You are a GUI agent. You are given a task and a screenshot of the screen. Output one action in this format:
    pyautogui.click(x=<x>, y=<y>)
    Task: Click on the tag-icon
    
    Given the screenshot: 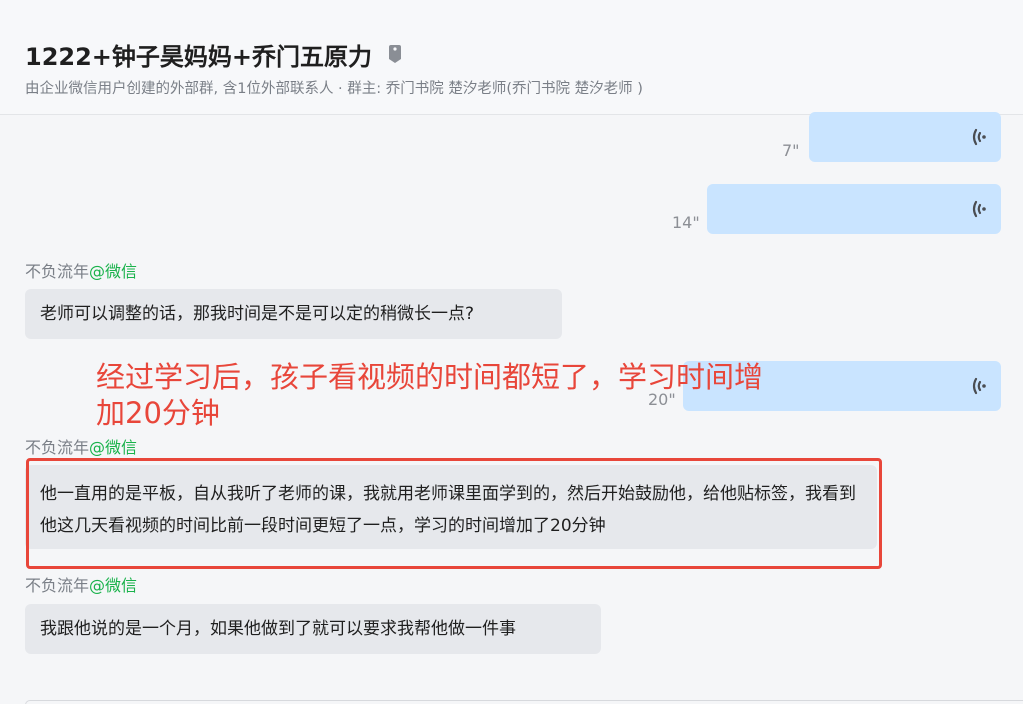 What is the action you would take?
    pyautogui.click(x=395, y=54)
    